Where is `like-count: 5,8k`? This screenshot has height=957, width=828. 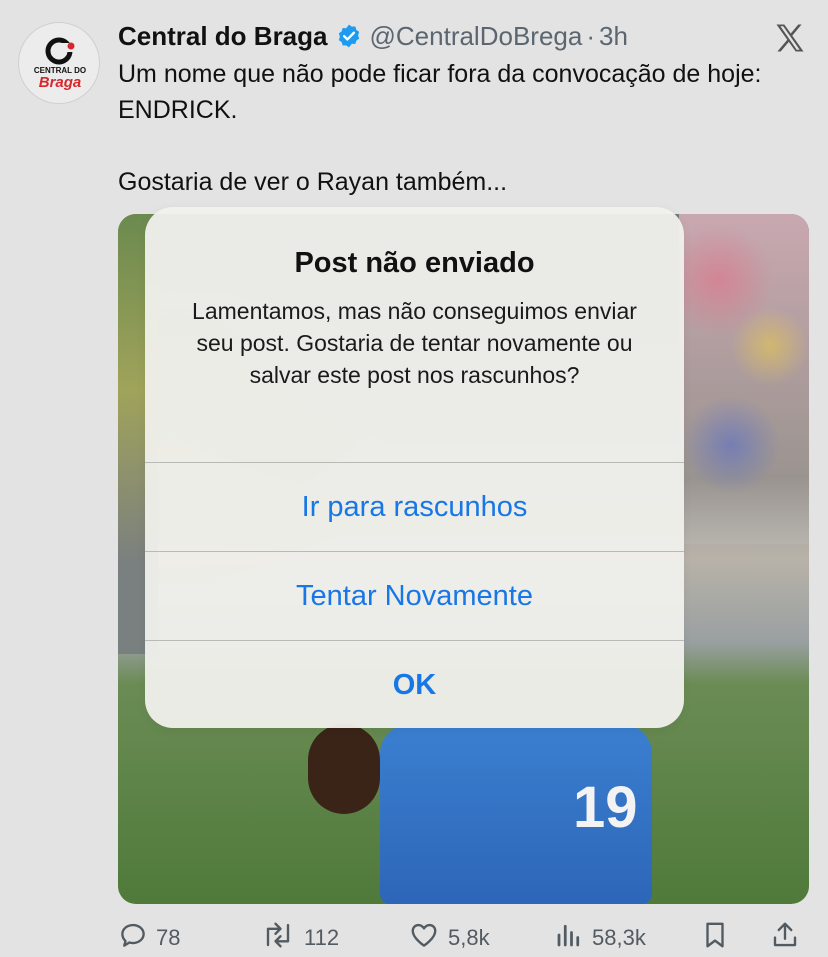 like-count: 5,8k is located at coordinates (469, 937).